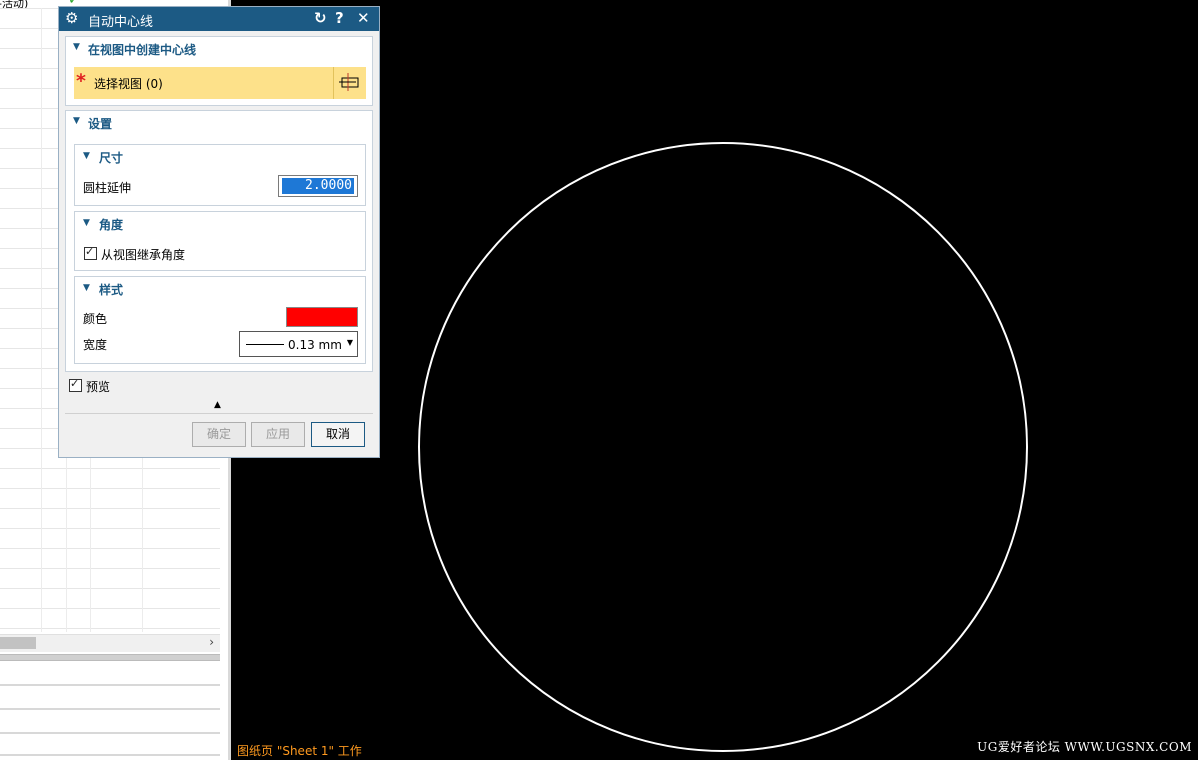 This screenshot has width=1198, height=760. What do you see at coordinates (95, 319) in the screenshot?
I see `color-label: 颜色` at bounding box center [95, 319].